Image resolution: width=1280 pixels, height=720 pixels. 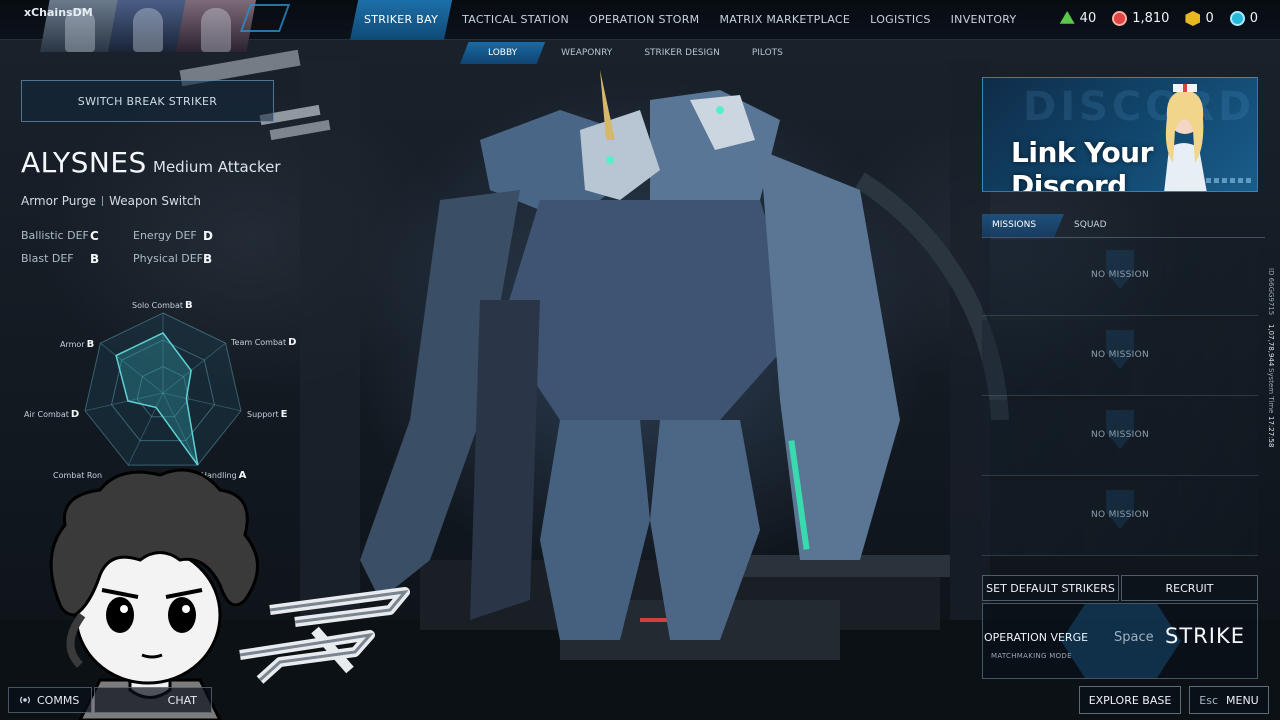 I want to click on system-time-value: 17:27:58, so click(x=1271, y=432).